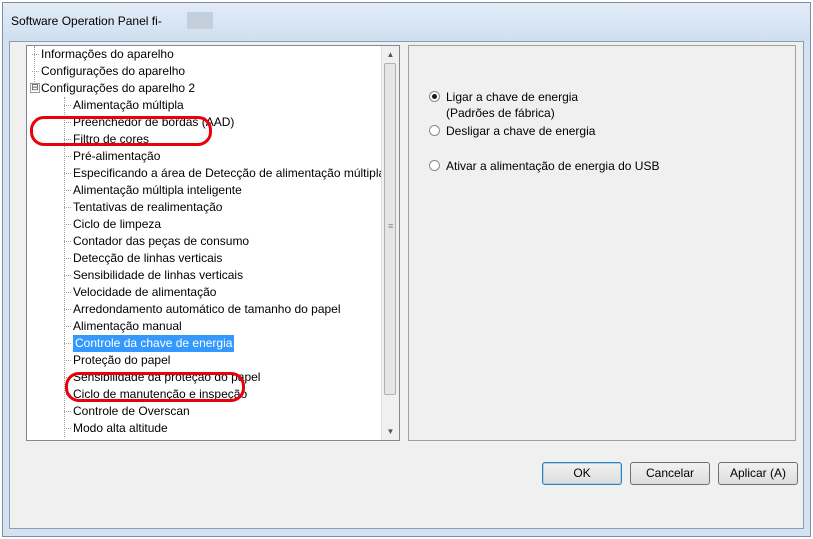 This screenshot has width=813, height=539. What do you see at coordinates (154, 343) in the screenshot?
I see `tree-item-label: Controle da chave de energia` at bounding box center [154, 343].